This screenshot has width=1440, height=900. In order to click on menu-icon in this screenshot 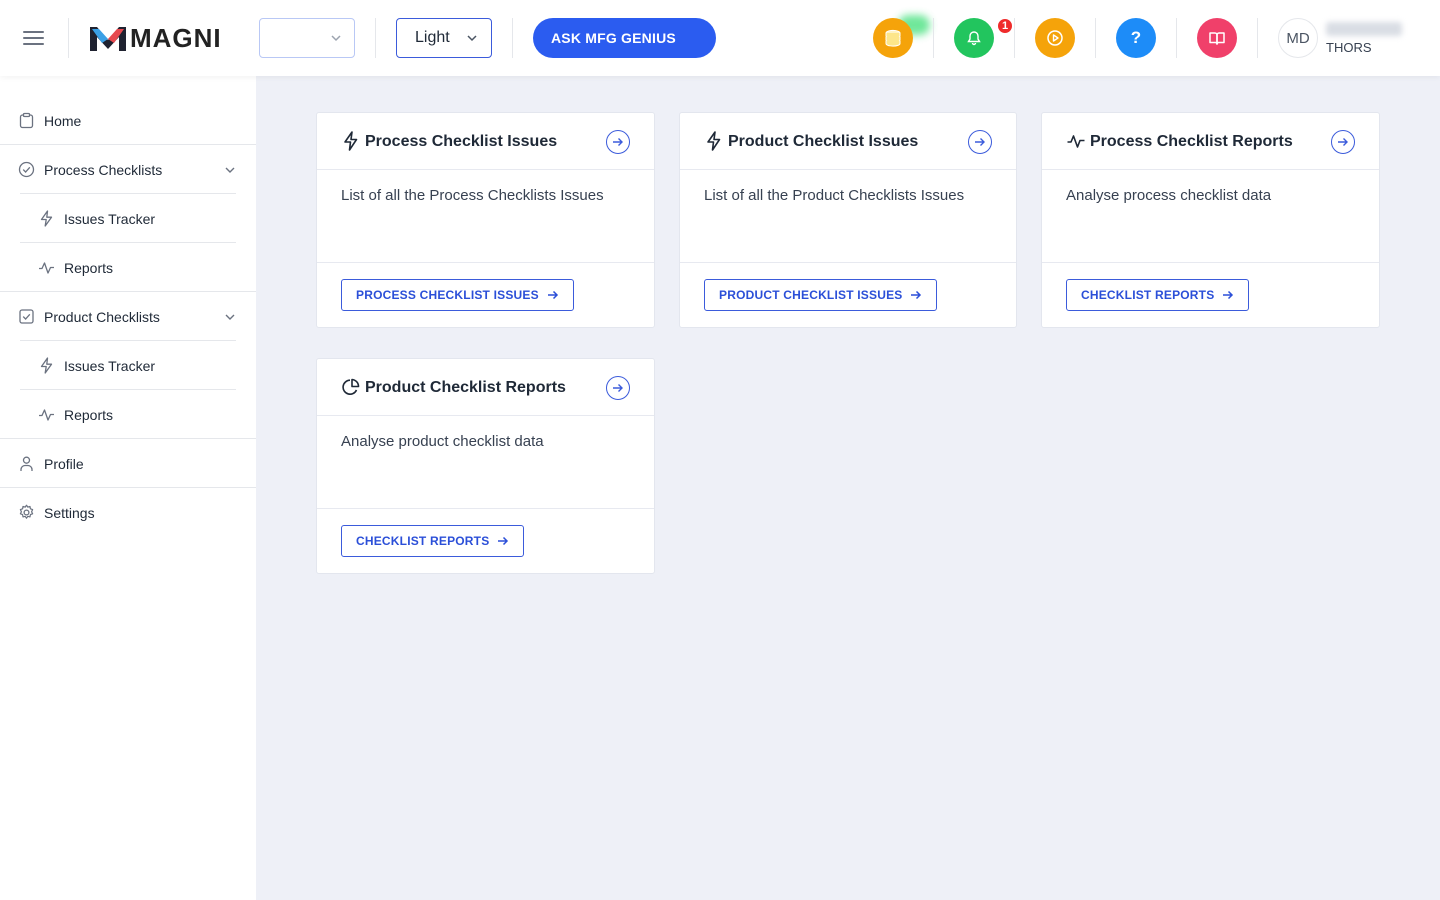, I will do `click(34, 38)`.